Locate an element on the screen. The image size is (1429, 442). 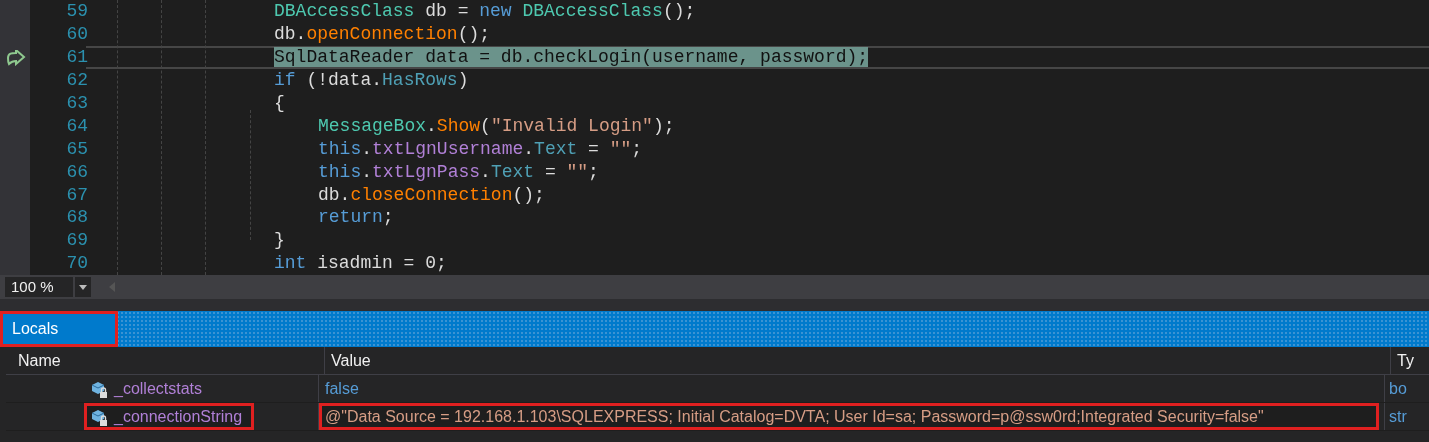
caret-icon is located at coordinates (83, 287).